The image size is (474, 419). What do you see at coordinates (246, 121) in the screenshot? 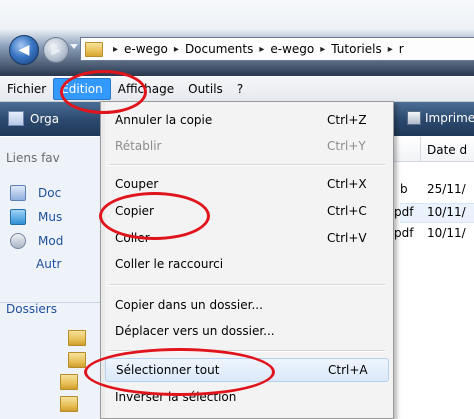
I see `menu-item-undo-copy: Annuler la copie Ctrl+Z` at bounding box center [246, 121].